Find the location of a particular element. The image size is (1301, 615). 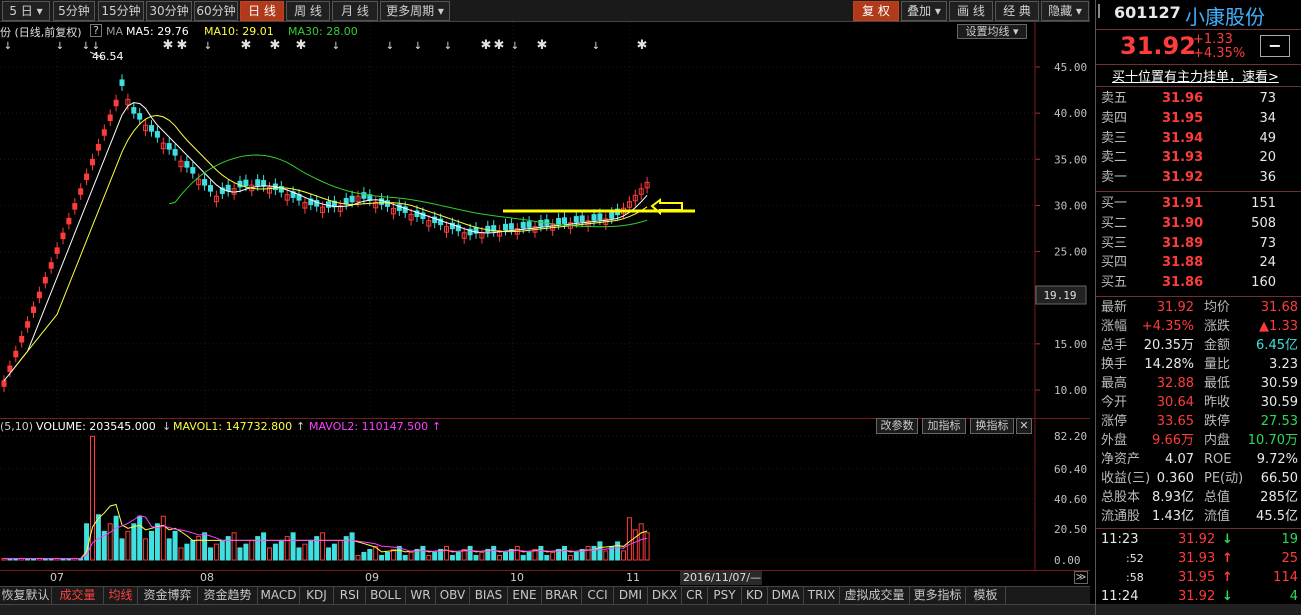

ask-row: 卖一 31.92 36 is located at coordinates (1198, 177).